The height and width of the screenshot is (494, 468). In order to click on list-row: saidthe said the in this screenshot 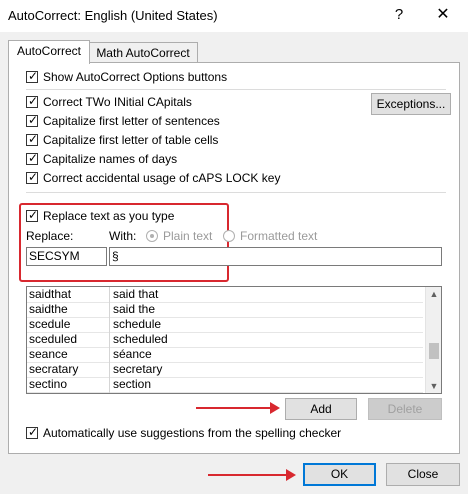, I will do `click(225, 310)`.